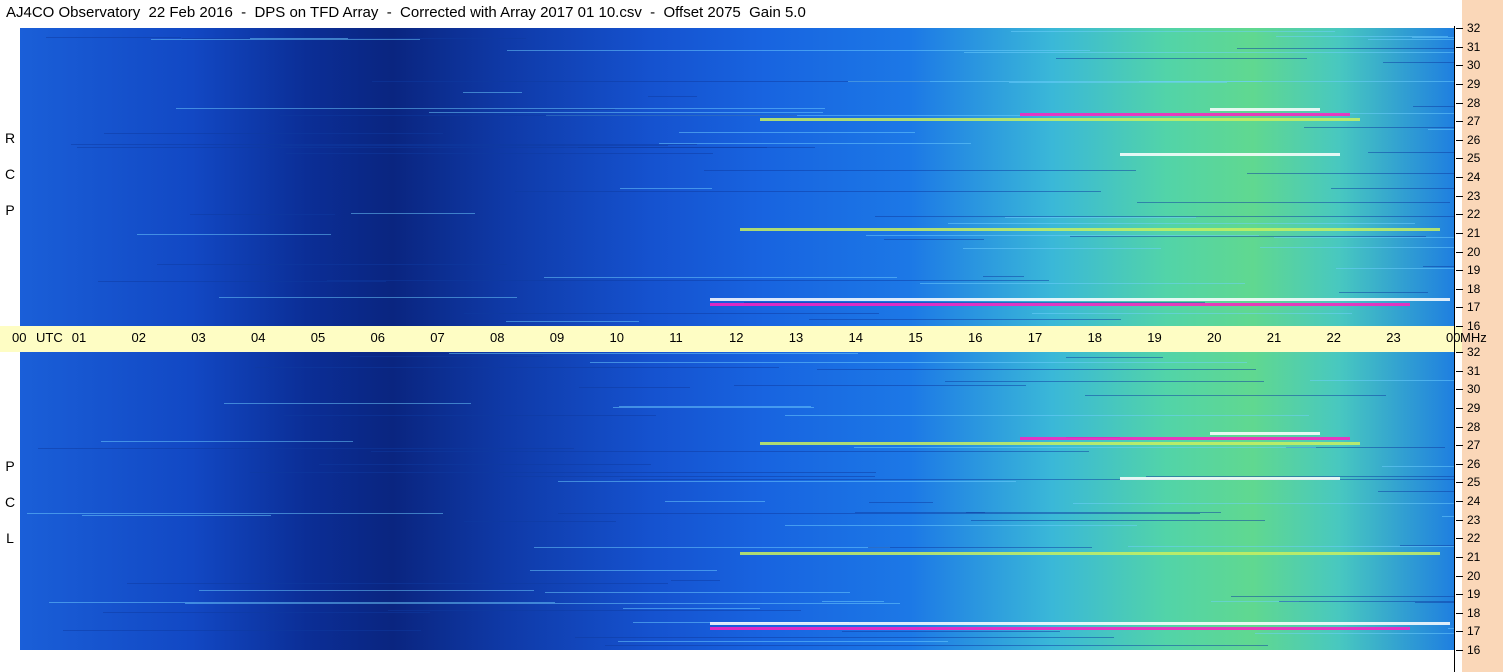  Describe the element at coordinates (10, 502) in the screenshot. I see `lcp-letter-2: C` at that location.